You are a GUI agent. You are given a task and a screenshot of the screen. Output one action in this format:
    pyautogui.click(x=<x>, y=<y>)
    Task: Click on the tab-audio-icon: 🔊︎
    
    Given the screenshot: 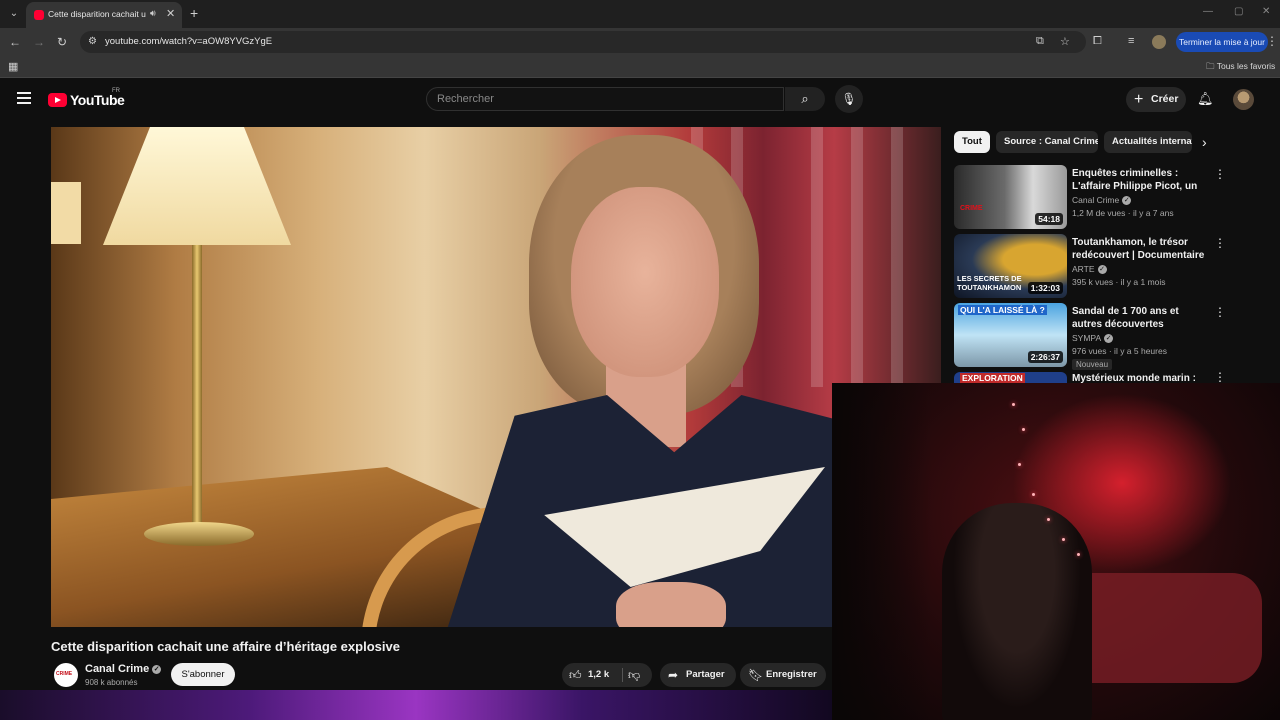 What is the action you would take?
    pyautogui.click(x=153, y=13)
    